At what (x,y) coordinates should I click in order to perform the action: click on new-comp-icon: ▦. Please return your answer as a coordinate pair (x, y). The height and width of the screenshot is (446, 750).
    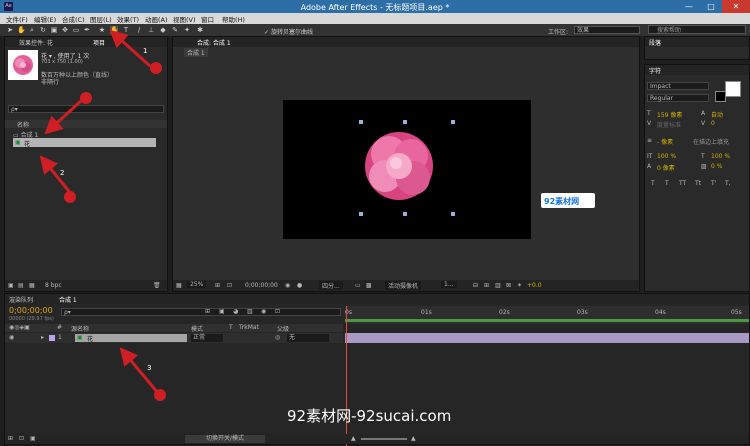
    Looking at the image, I should click on (32, 285).